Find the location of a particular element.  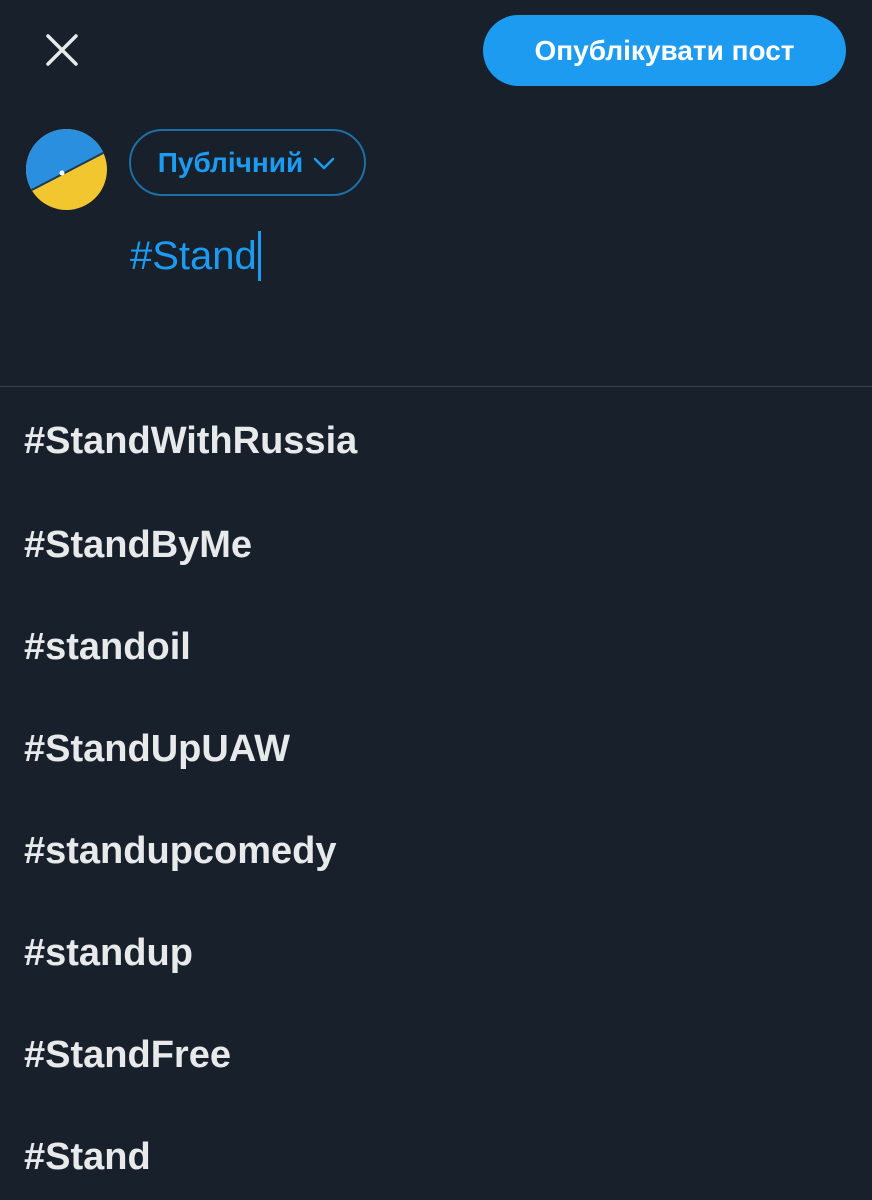

close-icon is located at coordinates (62, 50).